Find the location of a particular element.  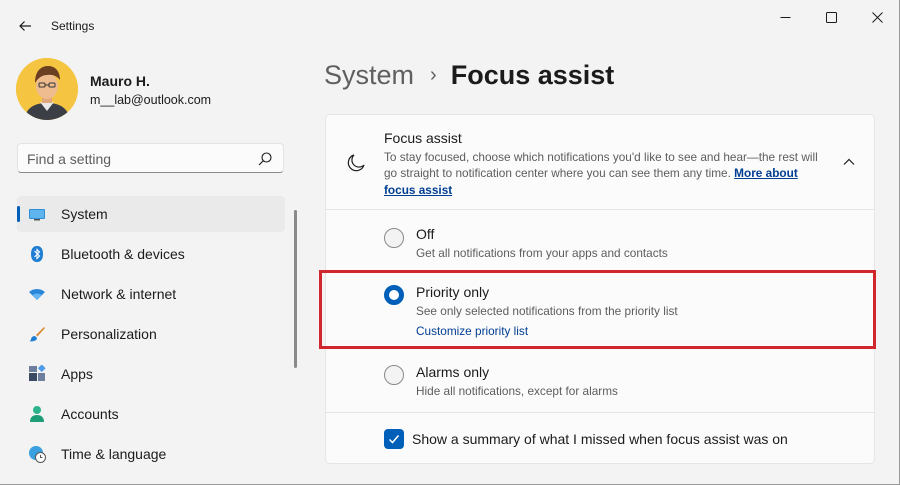

radio-off is located at coordinates (394, 238).